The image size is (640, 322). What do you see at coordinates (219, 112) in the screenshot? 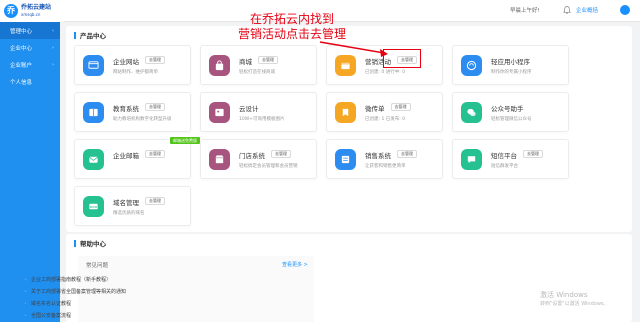
I see `design-icon` at bounding box center [219, 112].